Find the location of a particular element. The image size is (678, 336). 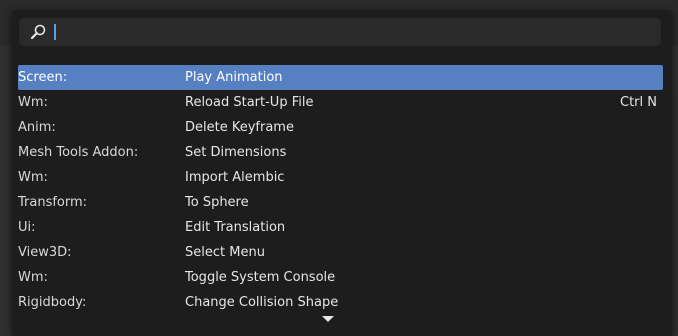

result-category: Transform: is located at coordinates (53, 202).